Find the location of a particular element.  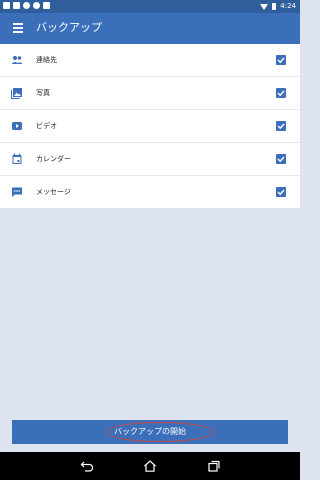

start-backup-button: バックアップの開始 is located at coordinates (150, 432).